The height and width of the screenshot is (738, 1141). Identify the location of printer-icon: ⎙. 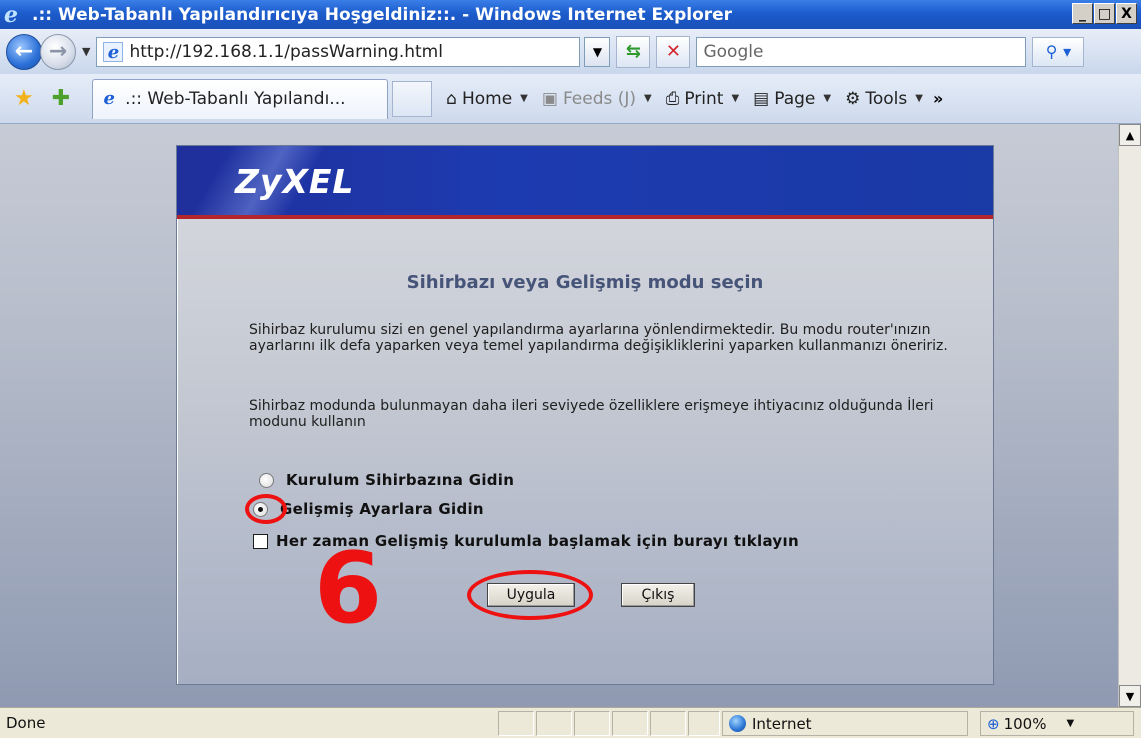
(672, 98).